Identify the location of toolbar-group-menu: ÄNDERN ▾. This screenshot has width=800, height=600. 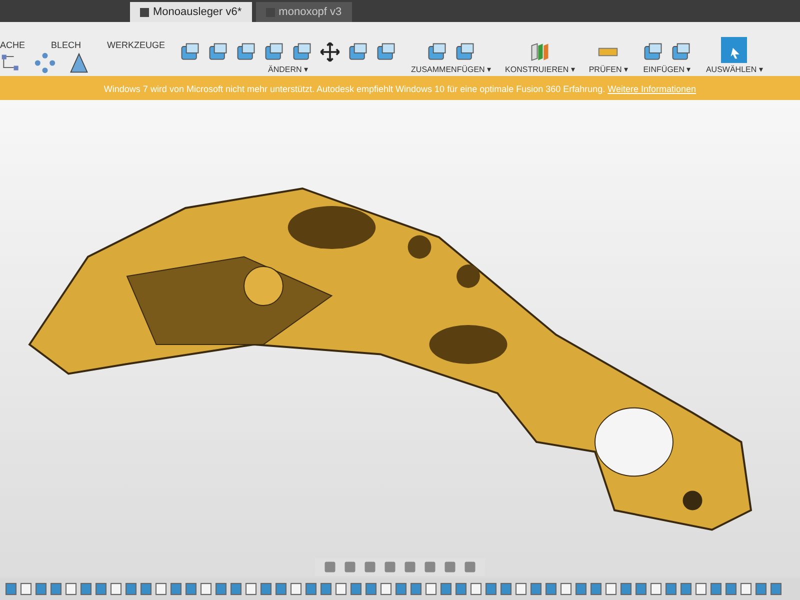
(288, 69).